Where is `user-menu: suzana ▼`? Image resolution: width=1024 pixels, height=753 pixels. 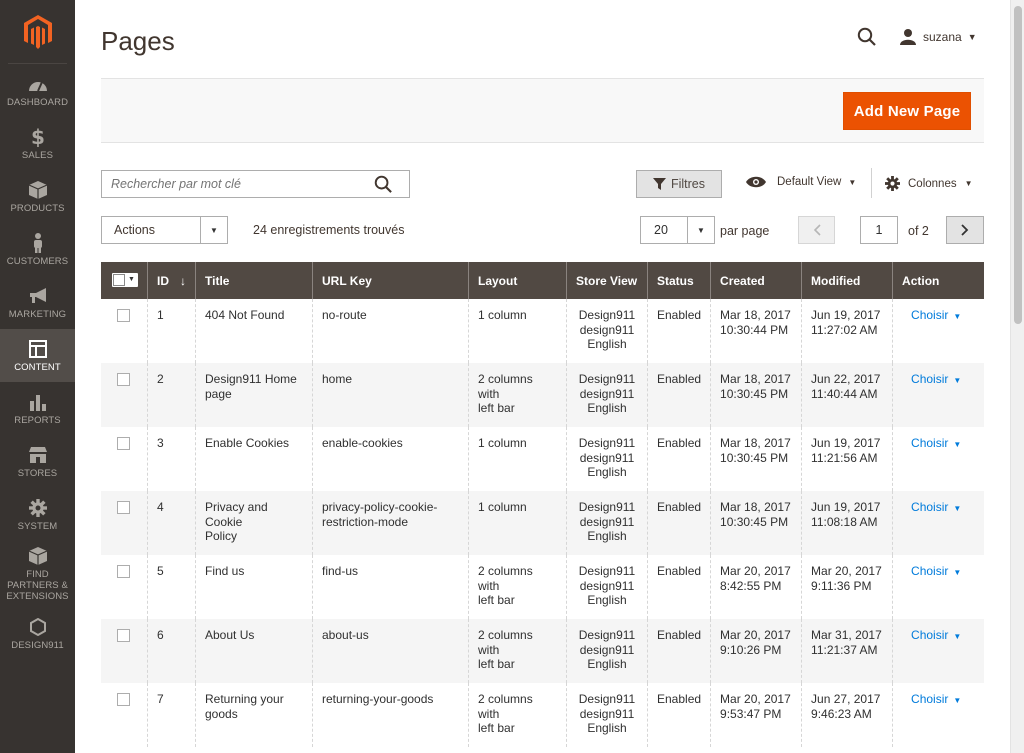 user-menu: suzana ▼ is located at coordinates (938, 36).